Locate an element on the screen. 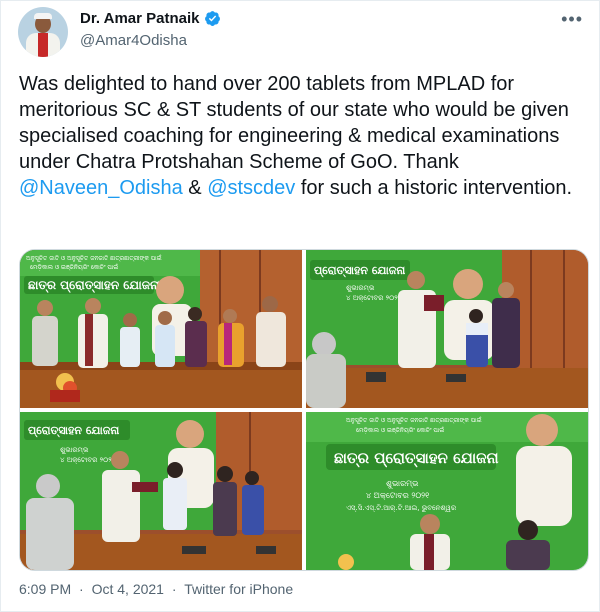 This screenshot has width=600, height=612. mention-stscdev: @stscdev is located at coordinates (251, 188).